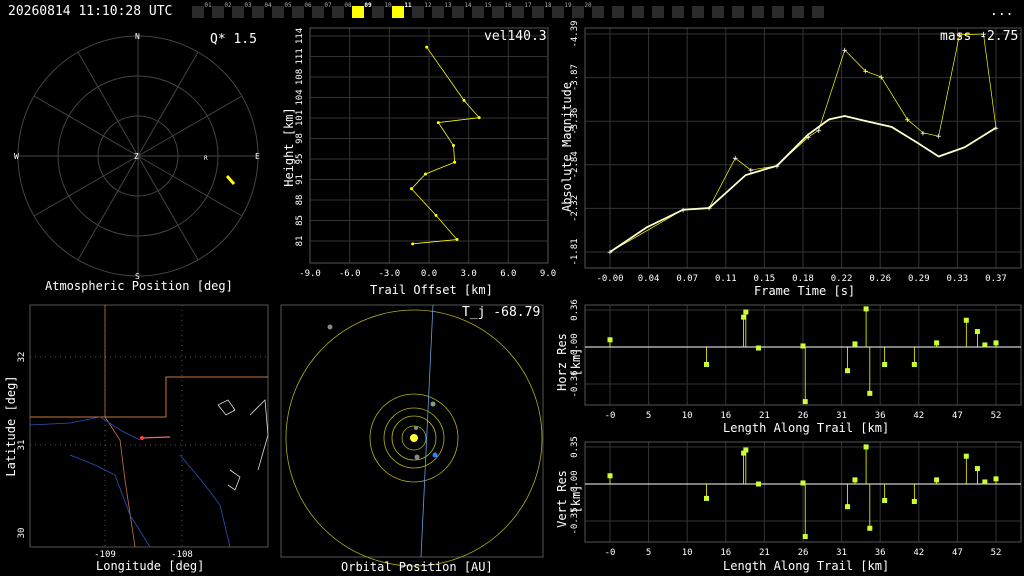 Image resolution: width=1024 pixels, height=576 pixels. Describe the element at coordinates (11, 426) in the screenshot. I see `map-ylabel: Latitude [deg]` at that location.